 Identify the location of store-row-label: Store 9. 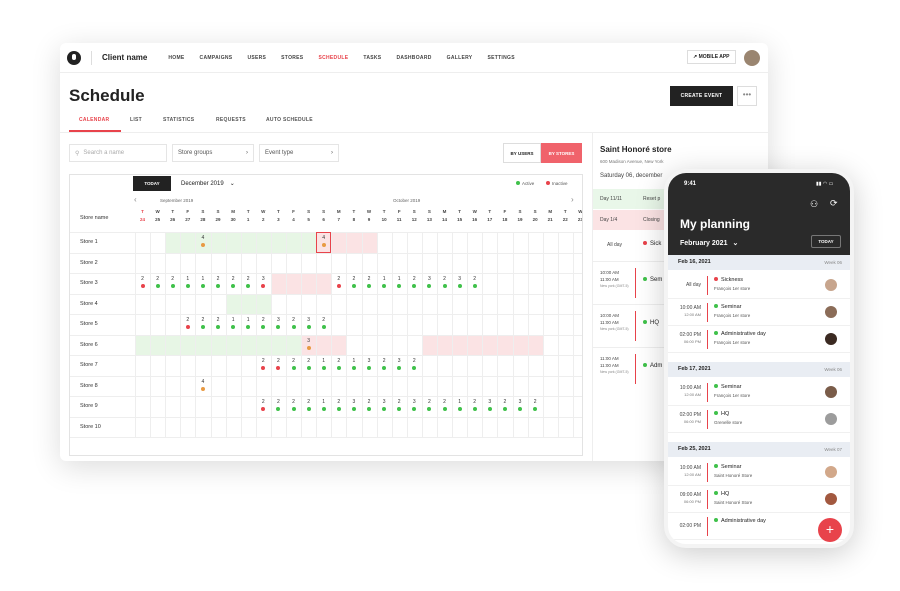
(89, 406).